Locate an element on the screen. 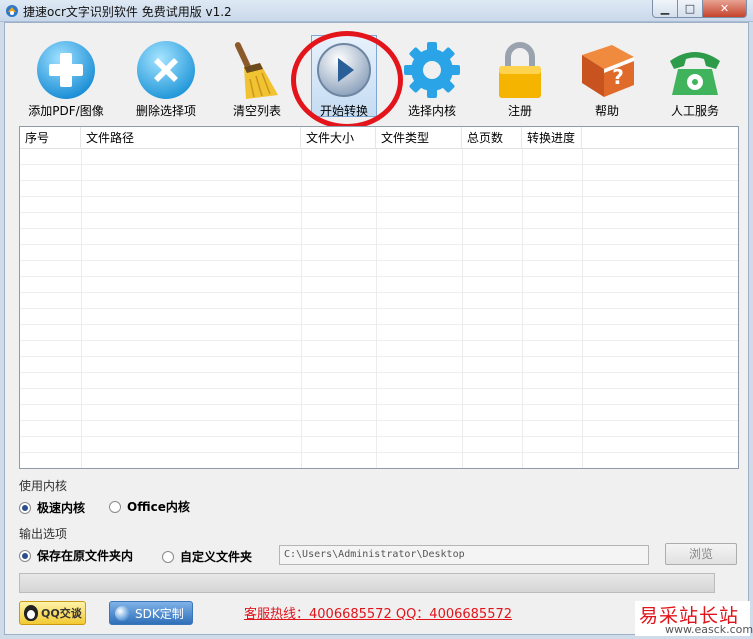  radio-label: Office内核 is located at coordinates (158, 507).